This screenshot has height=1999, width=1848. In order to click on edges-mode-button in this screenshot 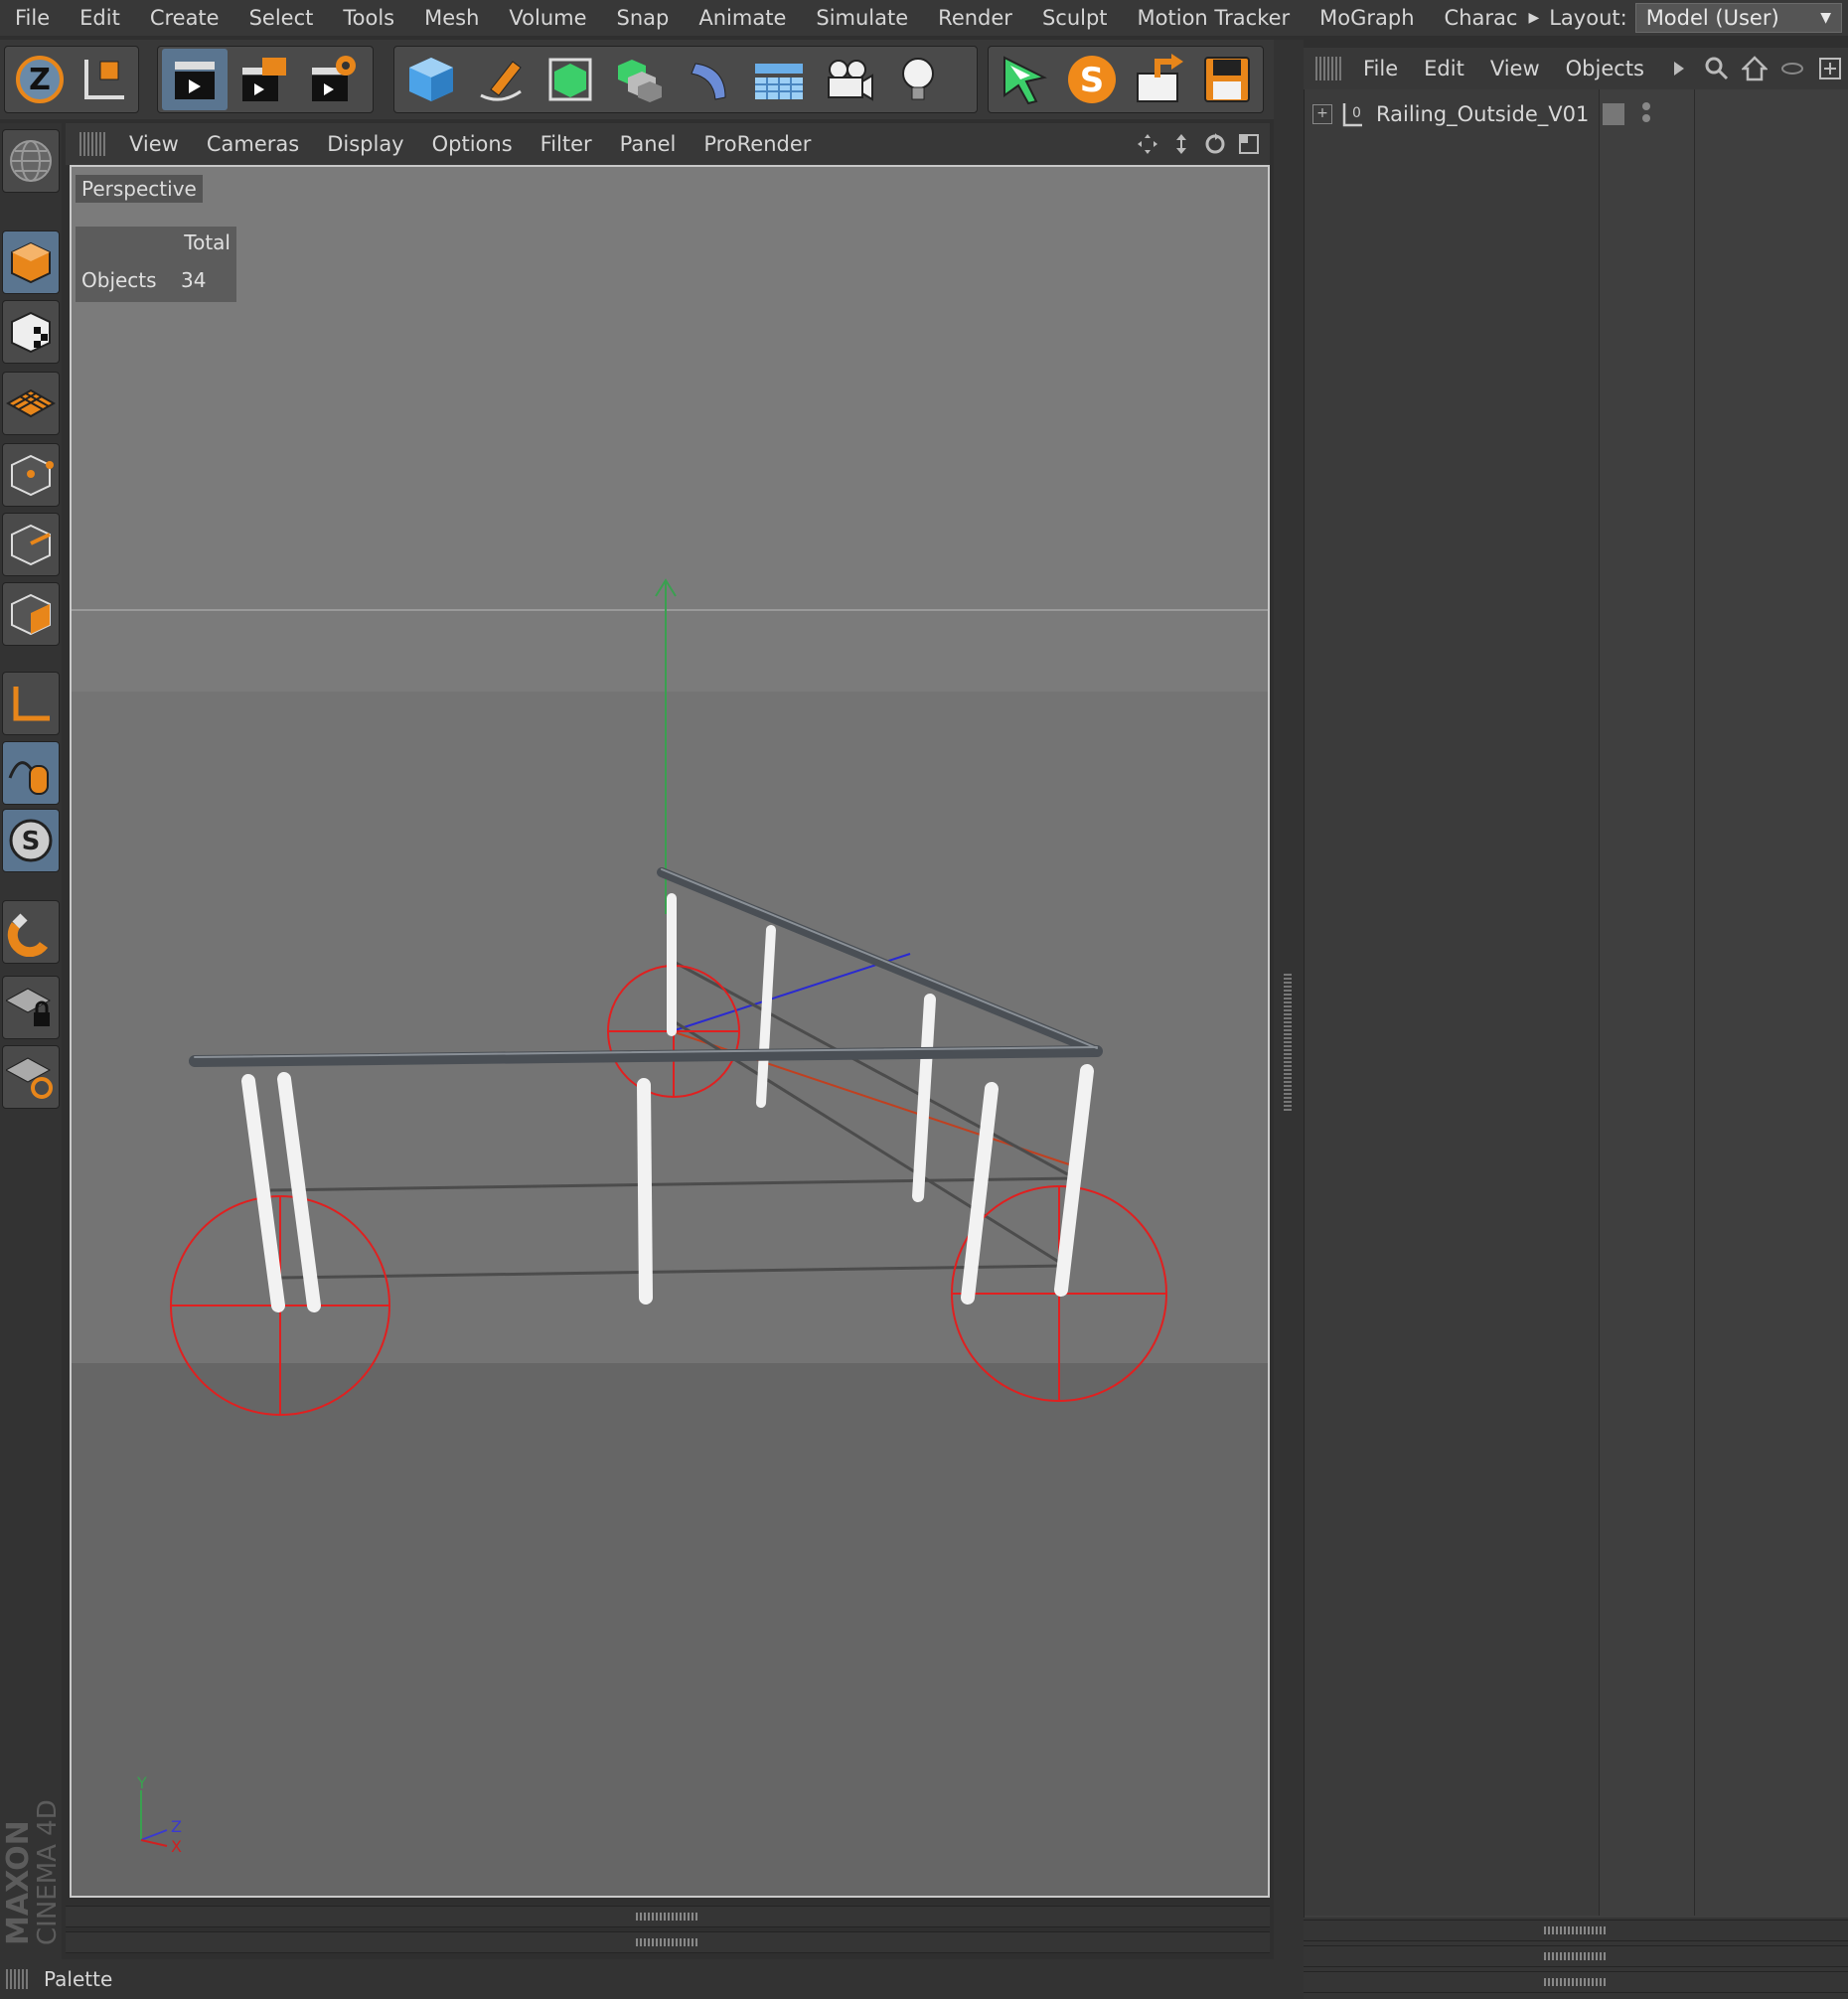, I will do `click(31, 544)`.